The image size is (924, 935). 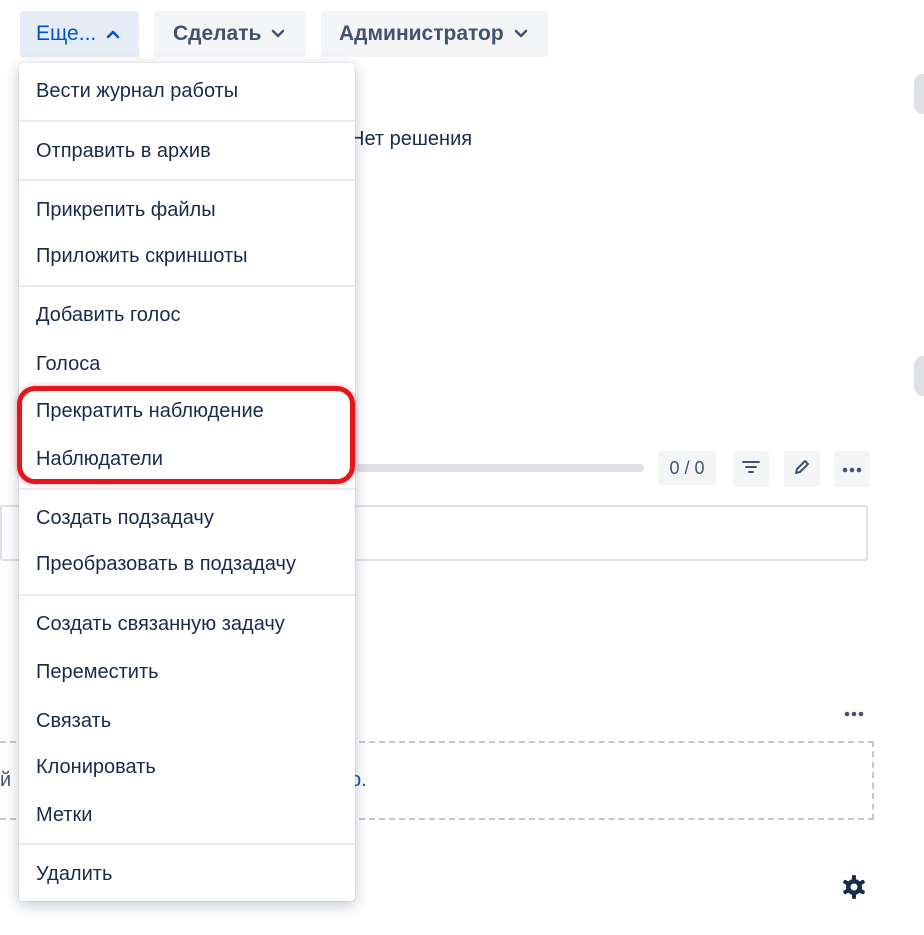 What do you see at coordinates (187, 624) in the screenshot?
I see `menu-item-create-linked-issue: Создать связанную задачу` at bounding box center [187, 624].